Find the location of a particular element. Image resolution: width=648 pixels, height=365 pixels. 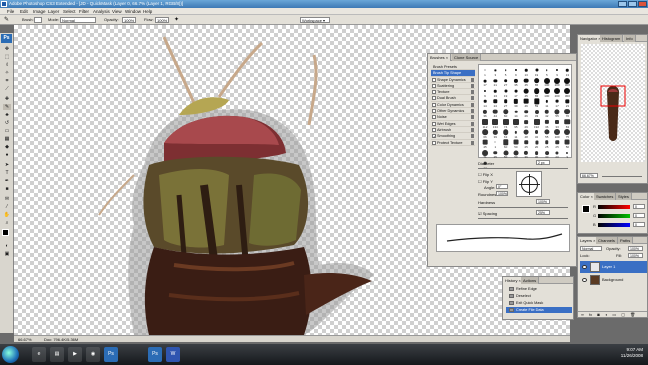

angle-field: 0° is located at coordinates (502, 186).